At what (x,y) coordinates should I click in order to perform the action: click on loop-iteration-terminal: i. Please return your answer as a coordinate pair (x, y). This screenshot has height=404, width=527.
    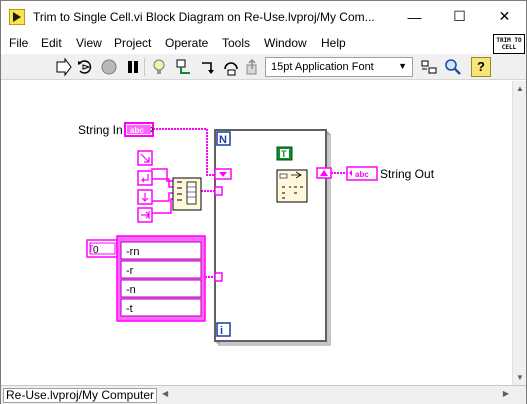
    Looking at the image, I should click on (223, 329).